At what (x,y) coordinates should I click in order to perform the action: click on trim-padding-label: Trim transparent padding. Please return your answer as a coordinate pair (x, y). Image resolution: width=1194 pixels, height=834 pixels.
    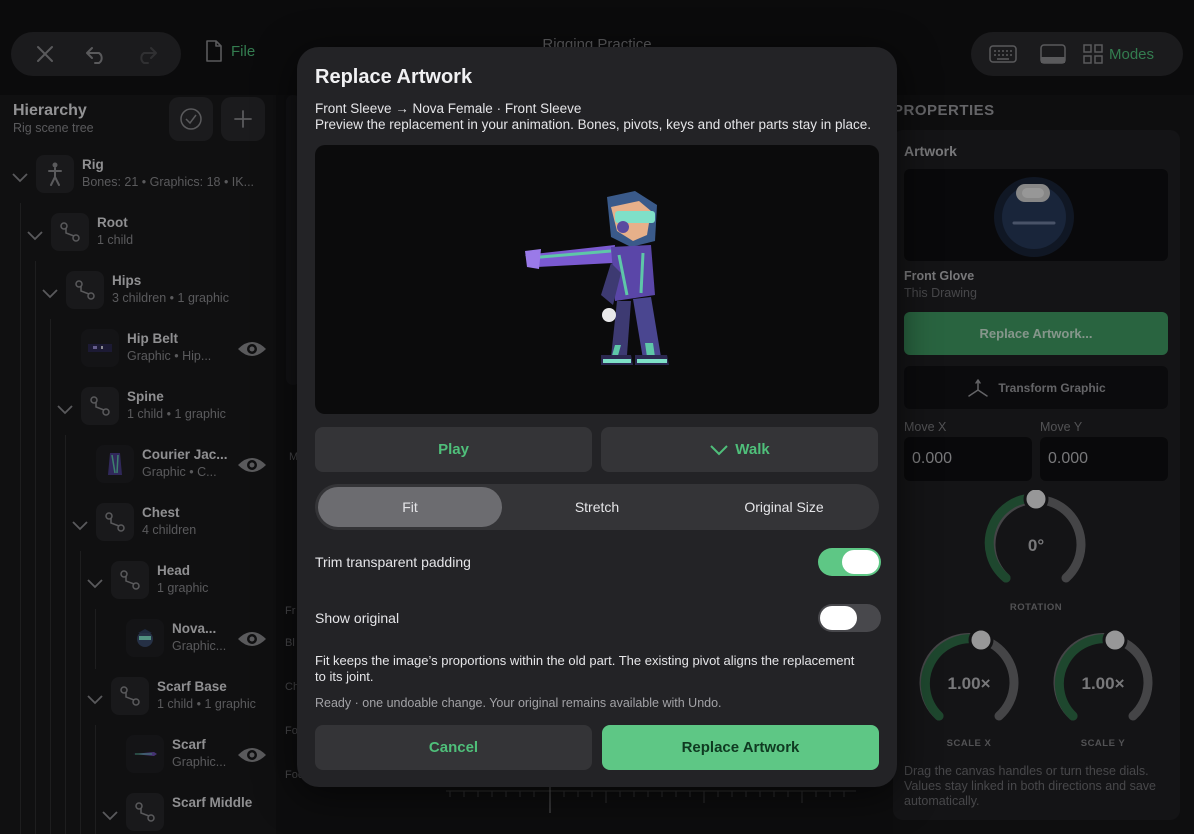
    Looking at the image, I should click on (393, 562).